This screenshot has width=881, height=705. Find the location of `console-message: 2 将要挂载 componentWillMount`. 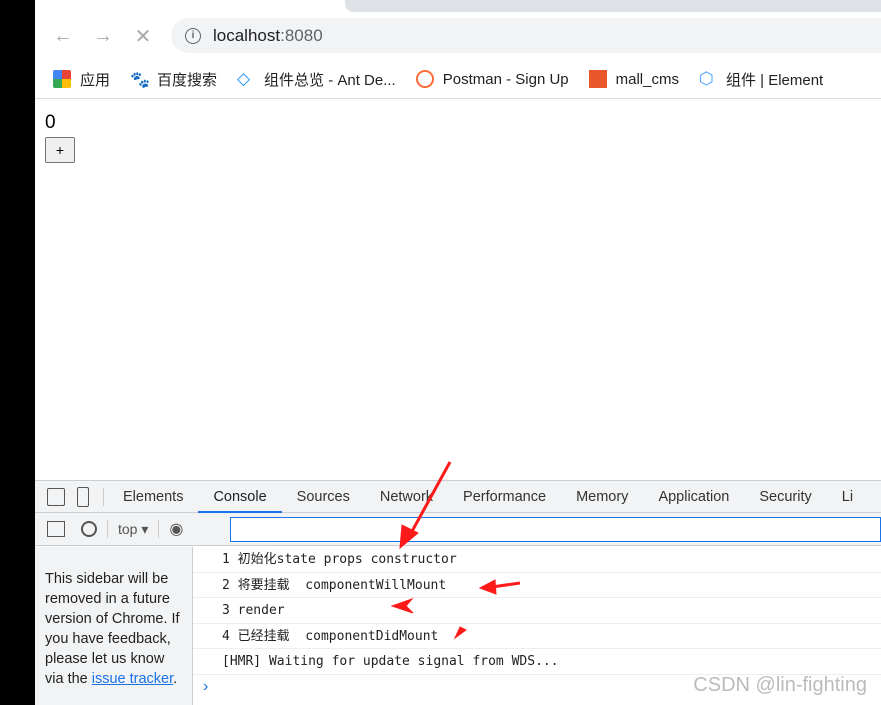

console-message: 2 将要挂载 componentWillMount is located at coordinates (537, 585).